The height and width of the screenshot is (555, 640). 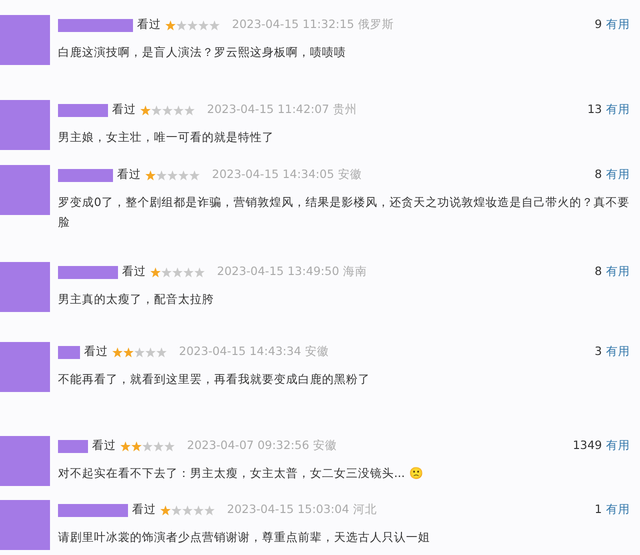 What do you see at coordinates (355, 271) in the screenshot?
I see `comment-location: 海南` at bounding box center [355, 271].